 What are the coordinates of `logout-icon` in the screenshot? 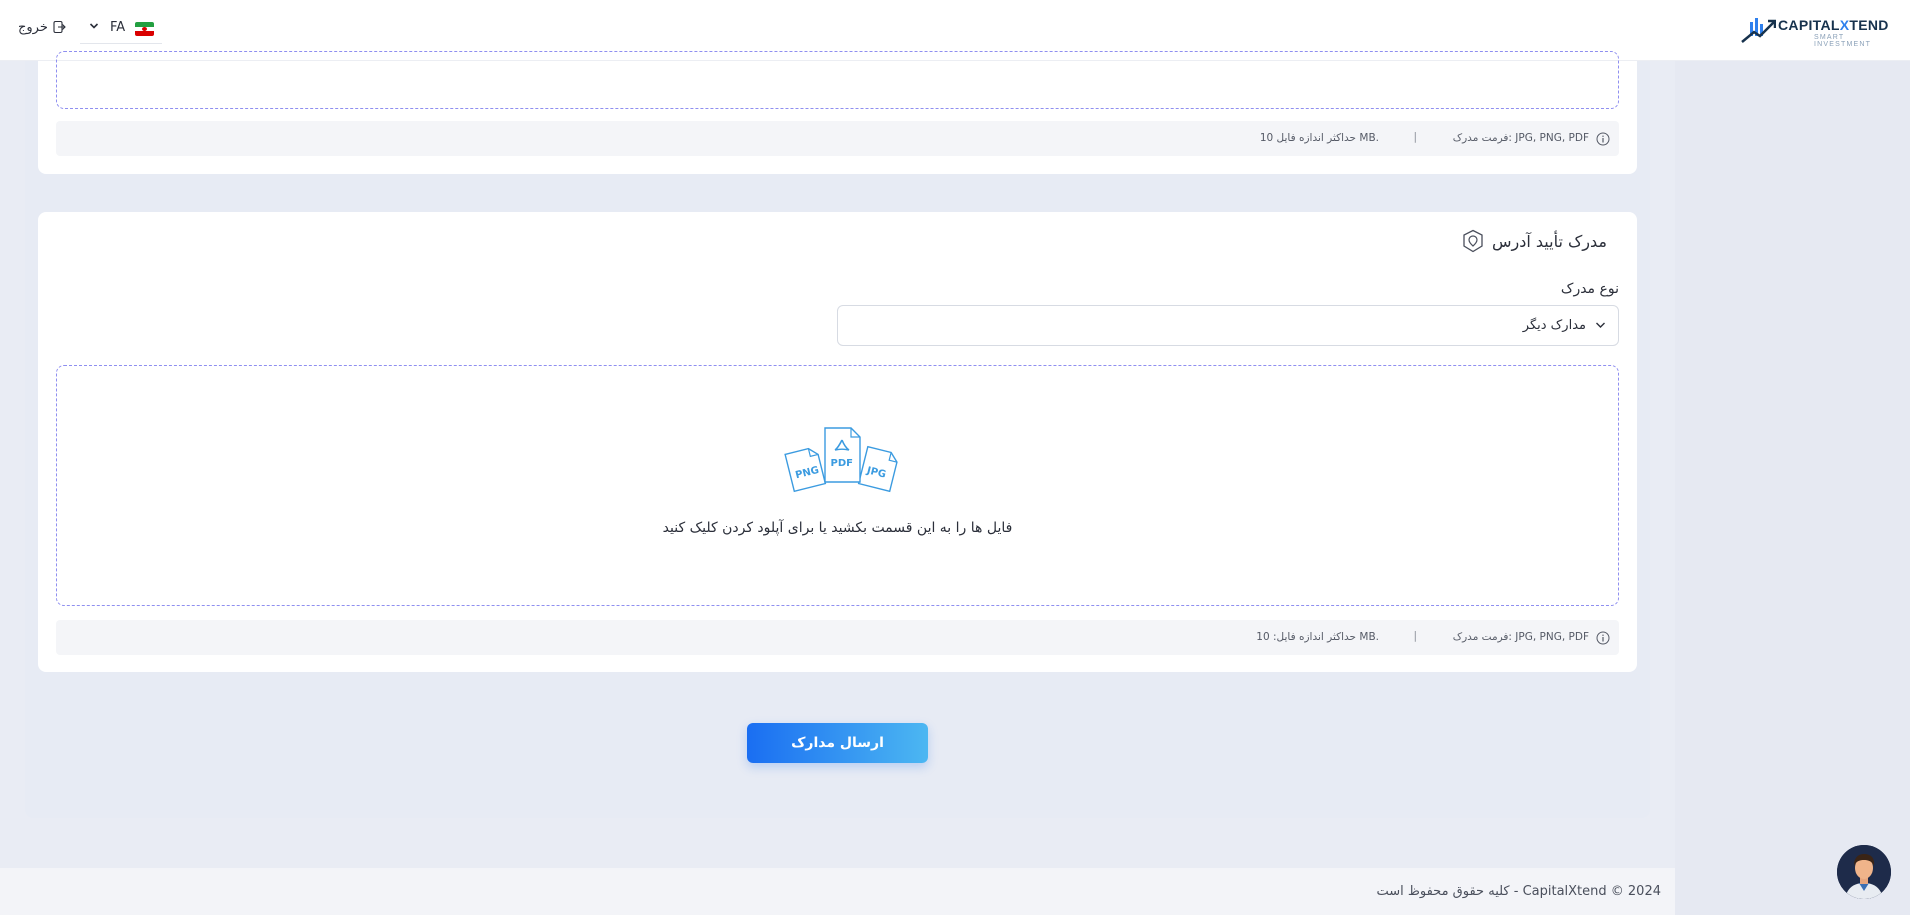 It's located at (59, 27).